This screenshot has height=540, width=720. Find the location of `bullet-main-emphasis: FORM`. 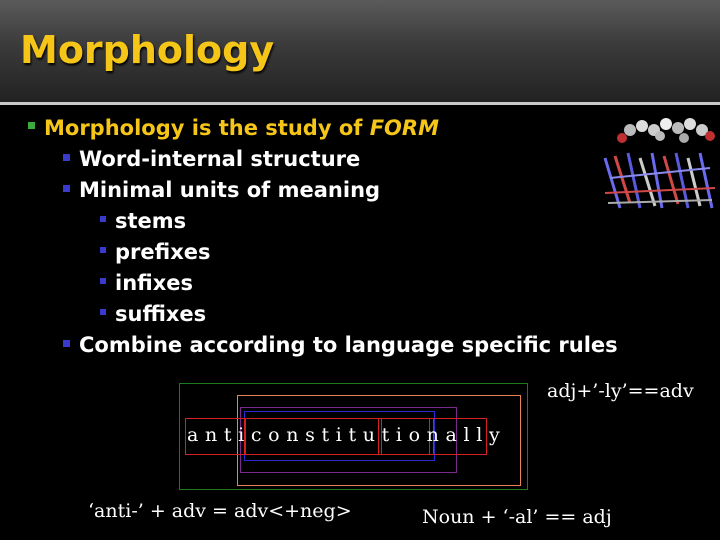

bullet-main-emphasis: FORM is located at coordinates (404, 128).